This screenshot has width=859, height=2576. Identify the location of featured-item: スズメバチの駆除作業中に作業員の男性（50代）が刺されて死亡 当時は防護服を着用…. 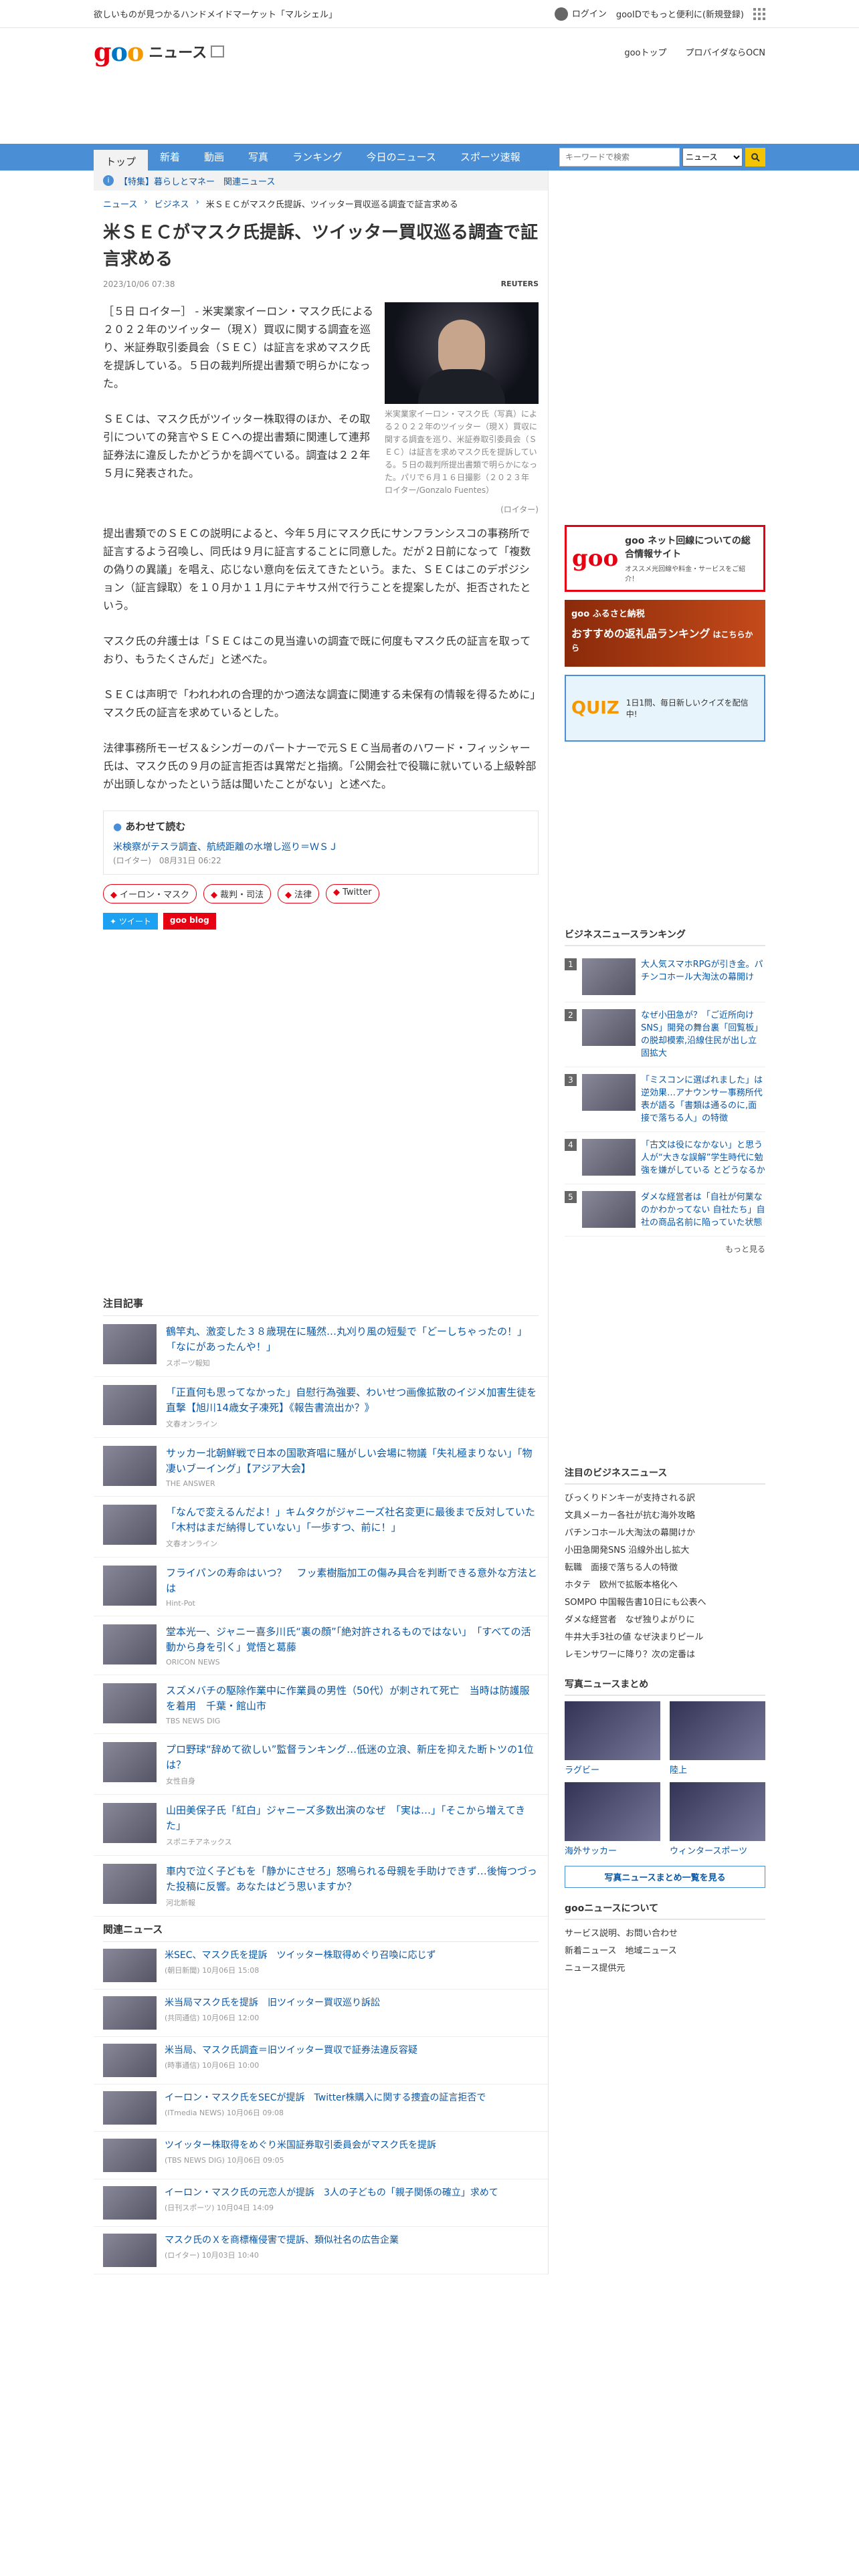
(321, 1705).